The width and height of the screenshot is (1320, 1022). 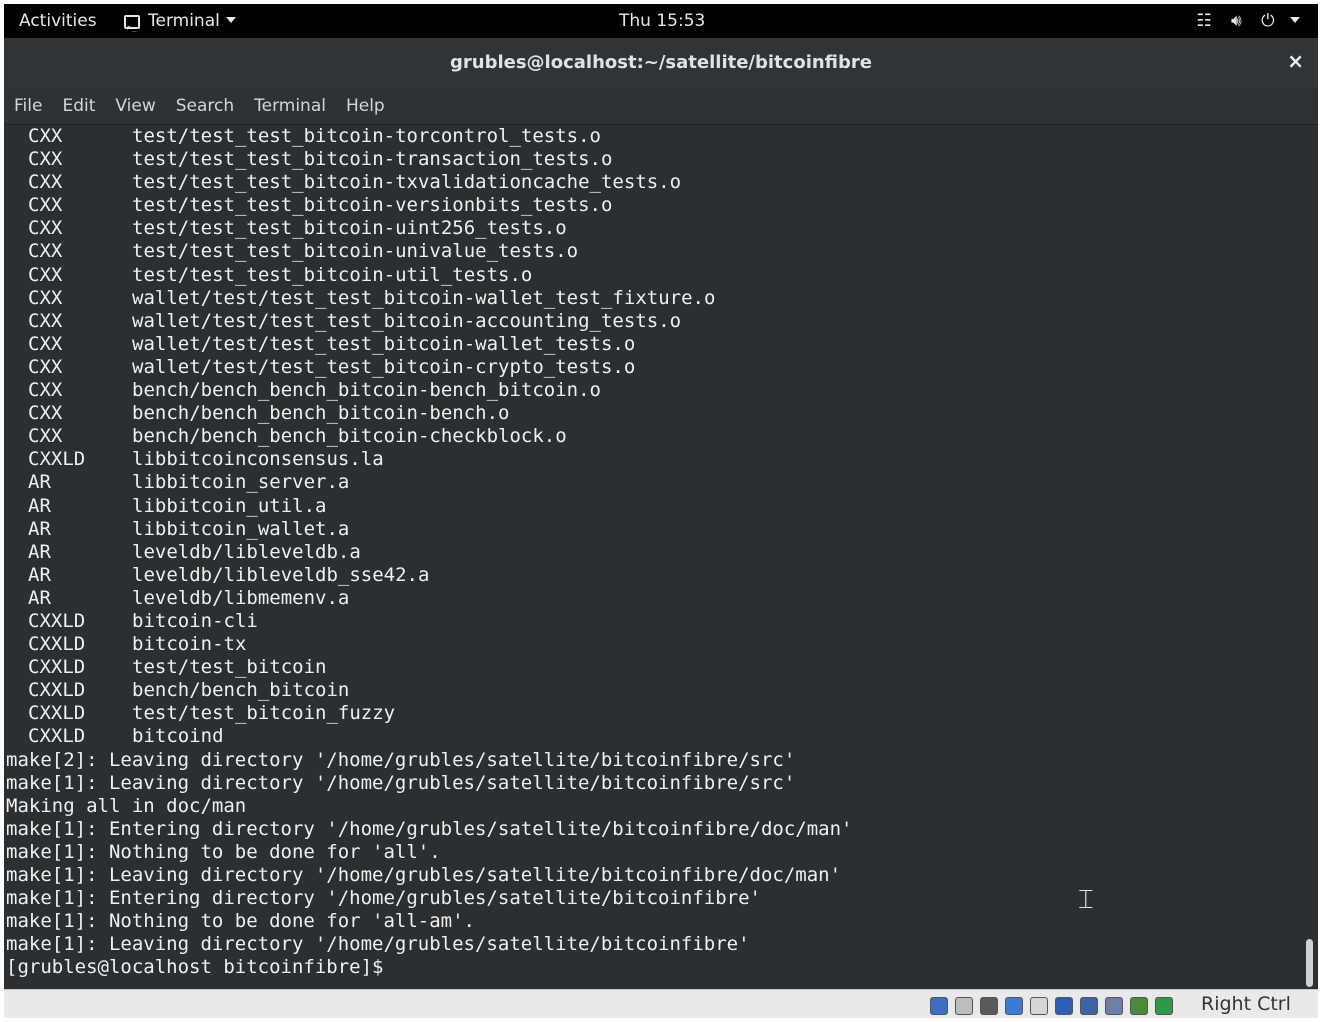 I want to click on network-icon: ☷, so click(x=1204, y=21).